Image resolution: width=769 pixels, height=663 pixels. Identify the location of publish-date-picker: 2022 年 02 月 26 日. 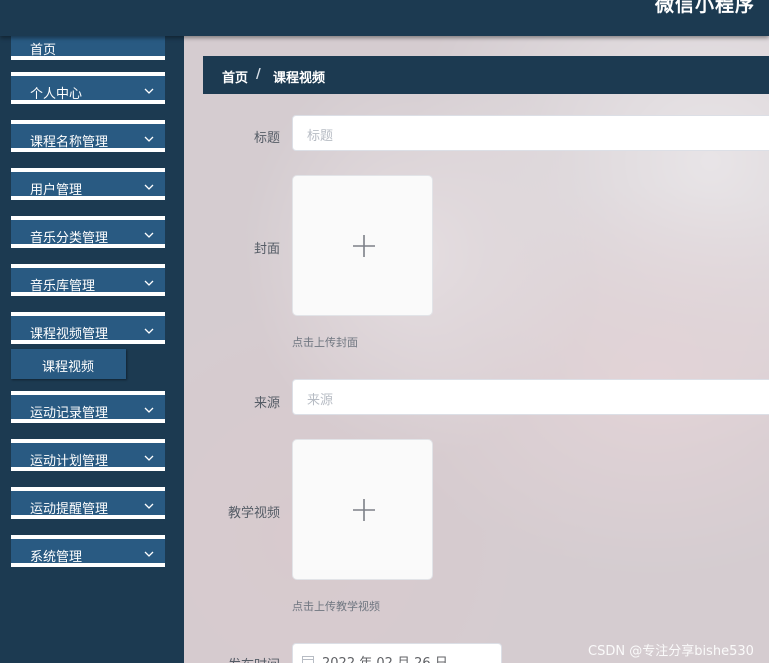
(397, 653).